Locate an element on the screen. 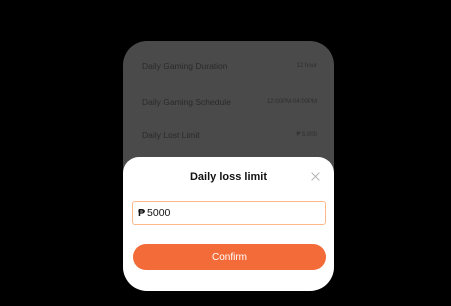 The height and width of the screenshot is (306, 451). setting-row-daily-gaming-schedule: Daily Gaming Schedule 12:00PM-04:00PM is located at coordinates (229, 102).